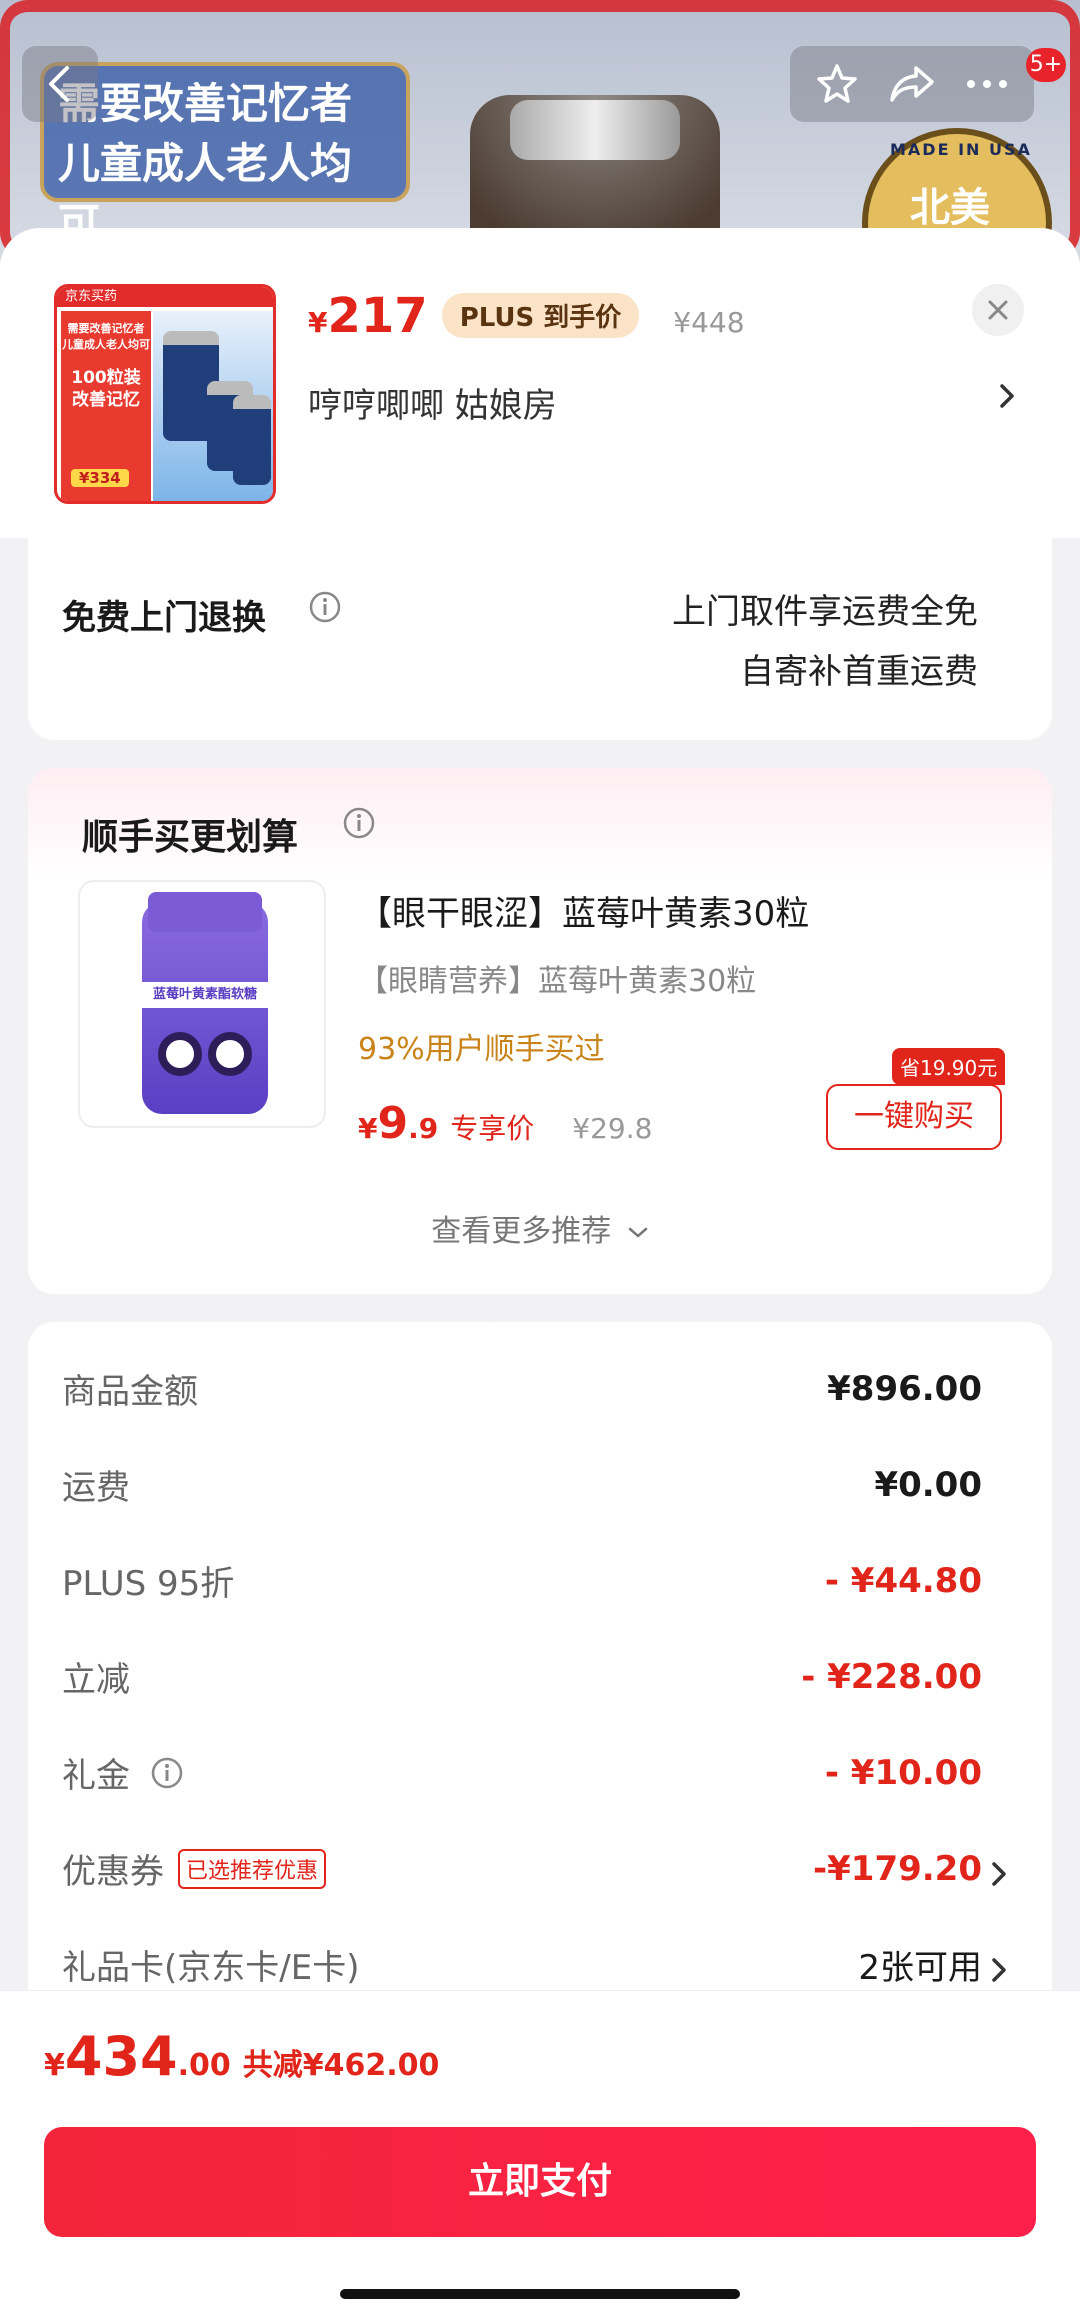 The image size is (1080, 2312). I want to click on thumb-line-4: 改善记忆, so click(106, 400).